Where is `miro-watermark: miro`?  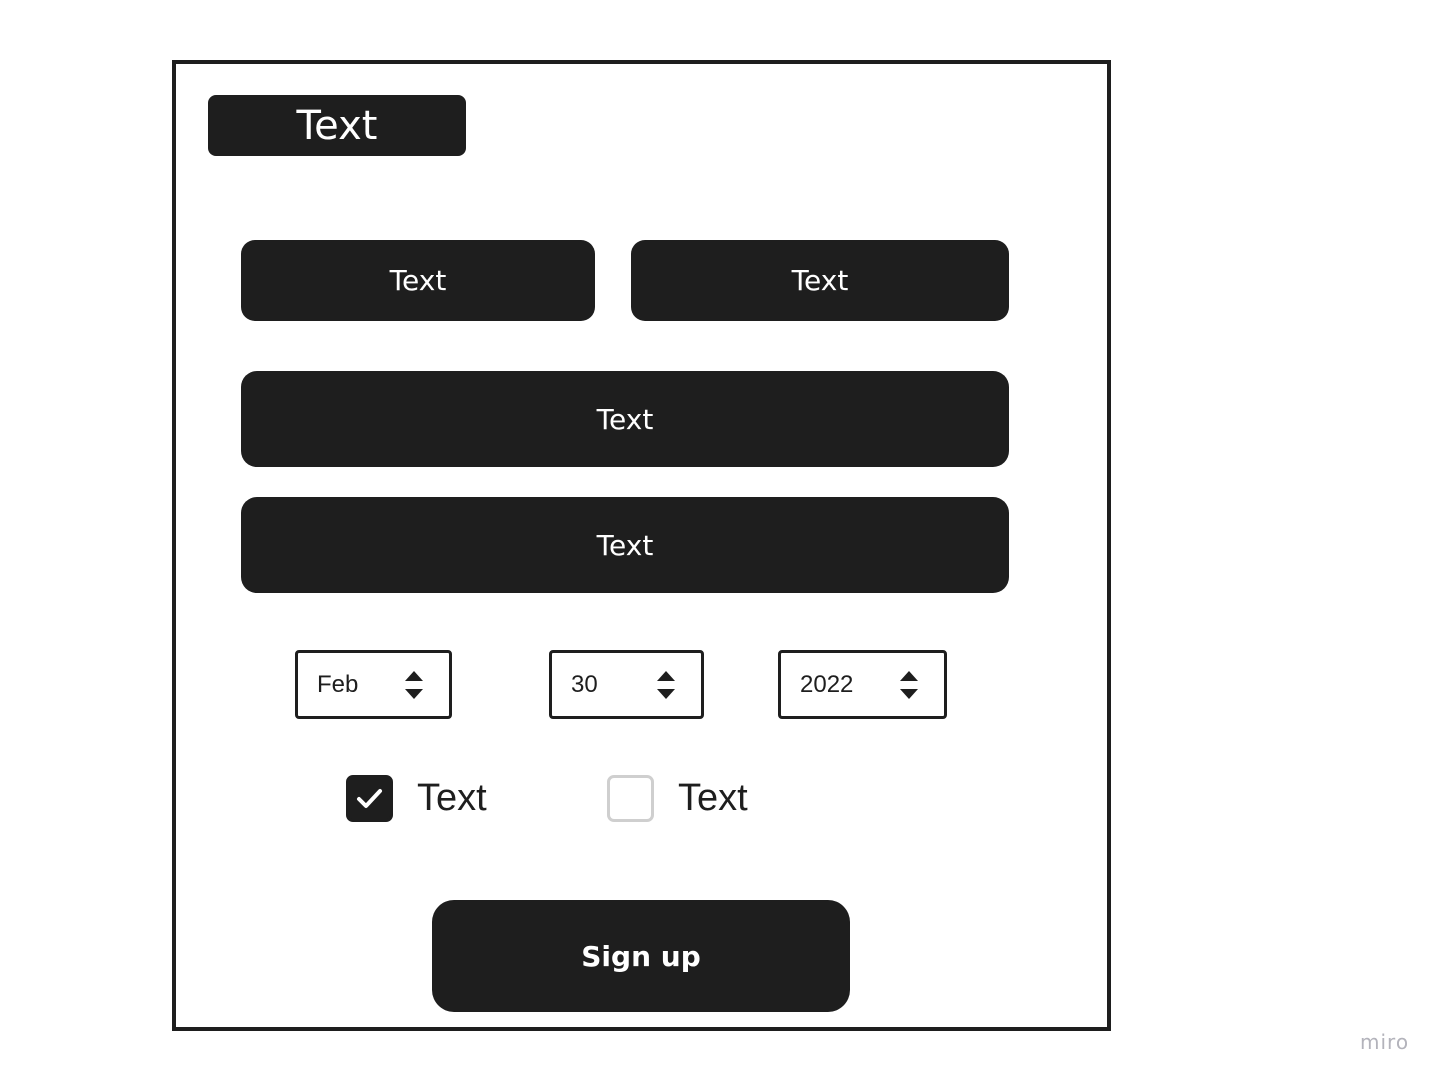 miro-watermark: miro is located at coordinates (1385, 1042).